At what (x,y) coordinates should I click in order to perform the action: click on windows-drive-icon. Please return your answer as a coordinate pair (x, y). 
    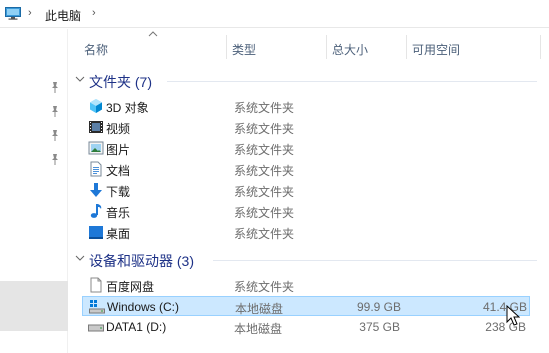
    Looking at the image, I should click on (97, 307).